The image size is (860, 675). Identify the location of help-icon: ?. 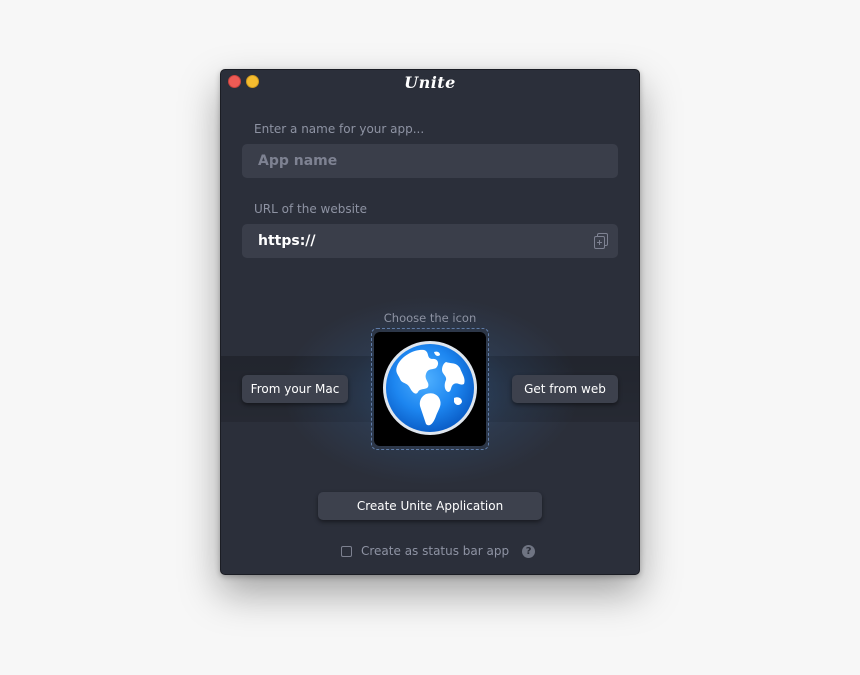
(529, 551).